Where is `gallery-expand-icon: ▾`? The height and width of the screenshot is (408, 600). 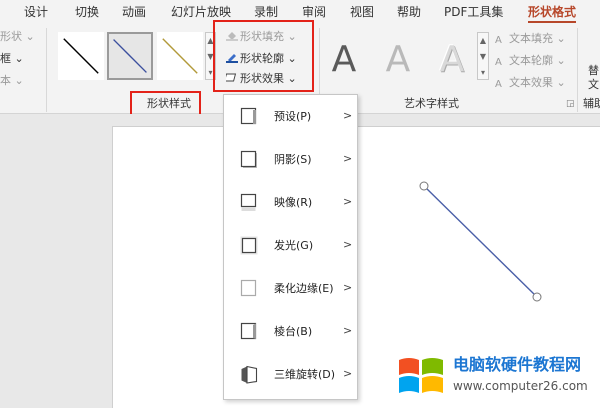
gallery-expand-icon: ▾ is located at coordinates (483, 73).